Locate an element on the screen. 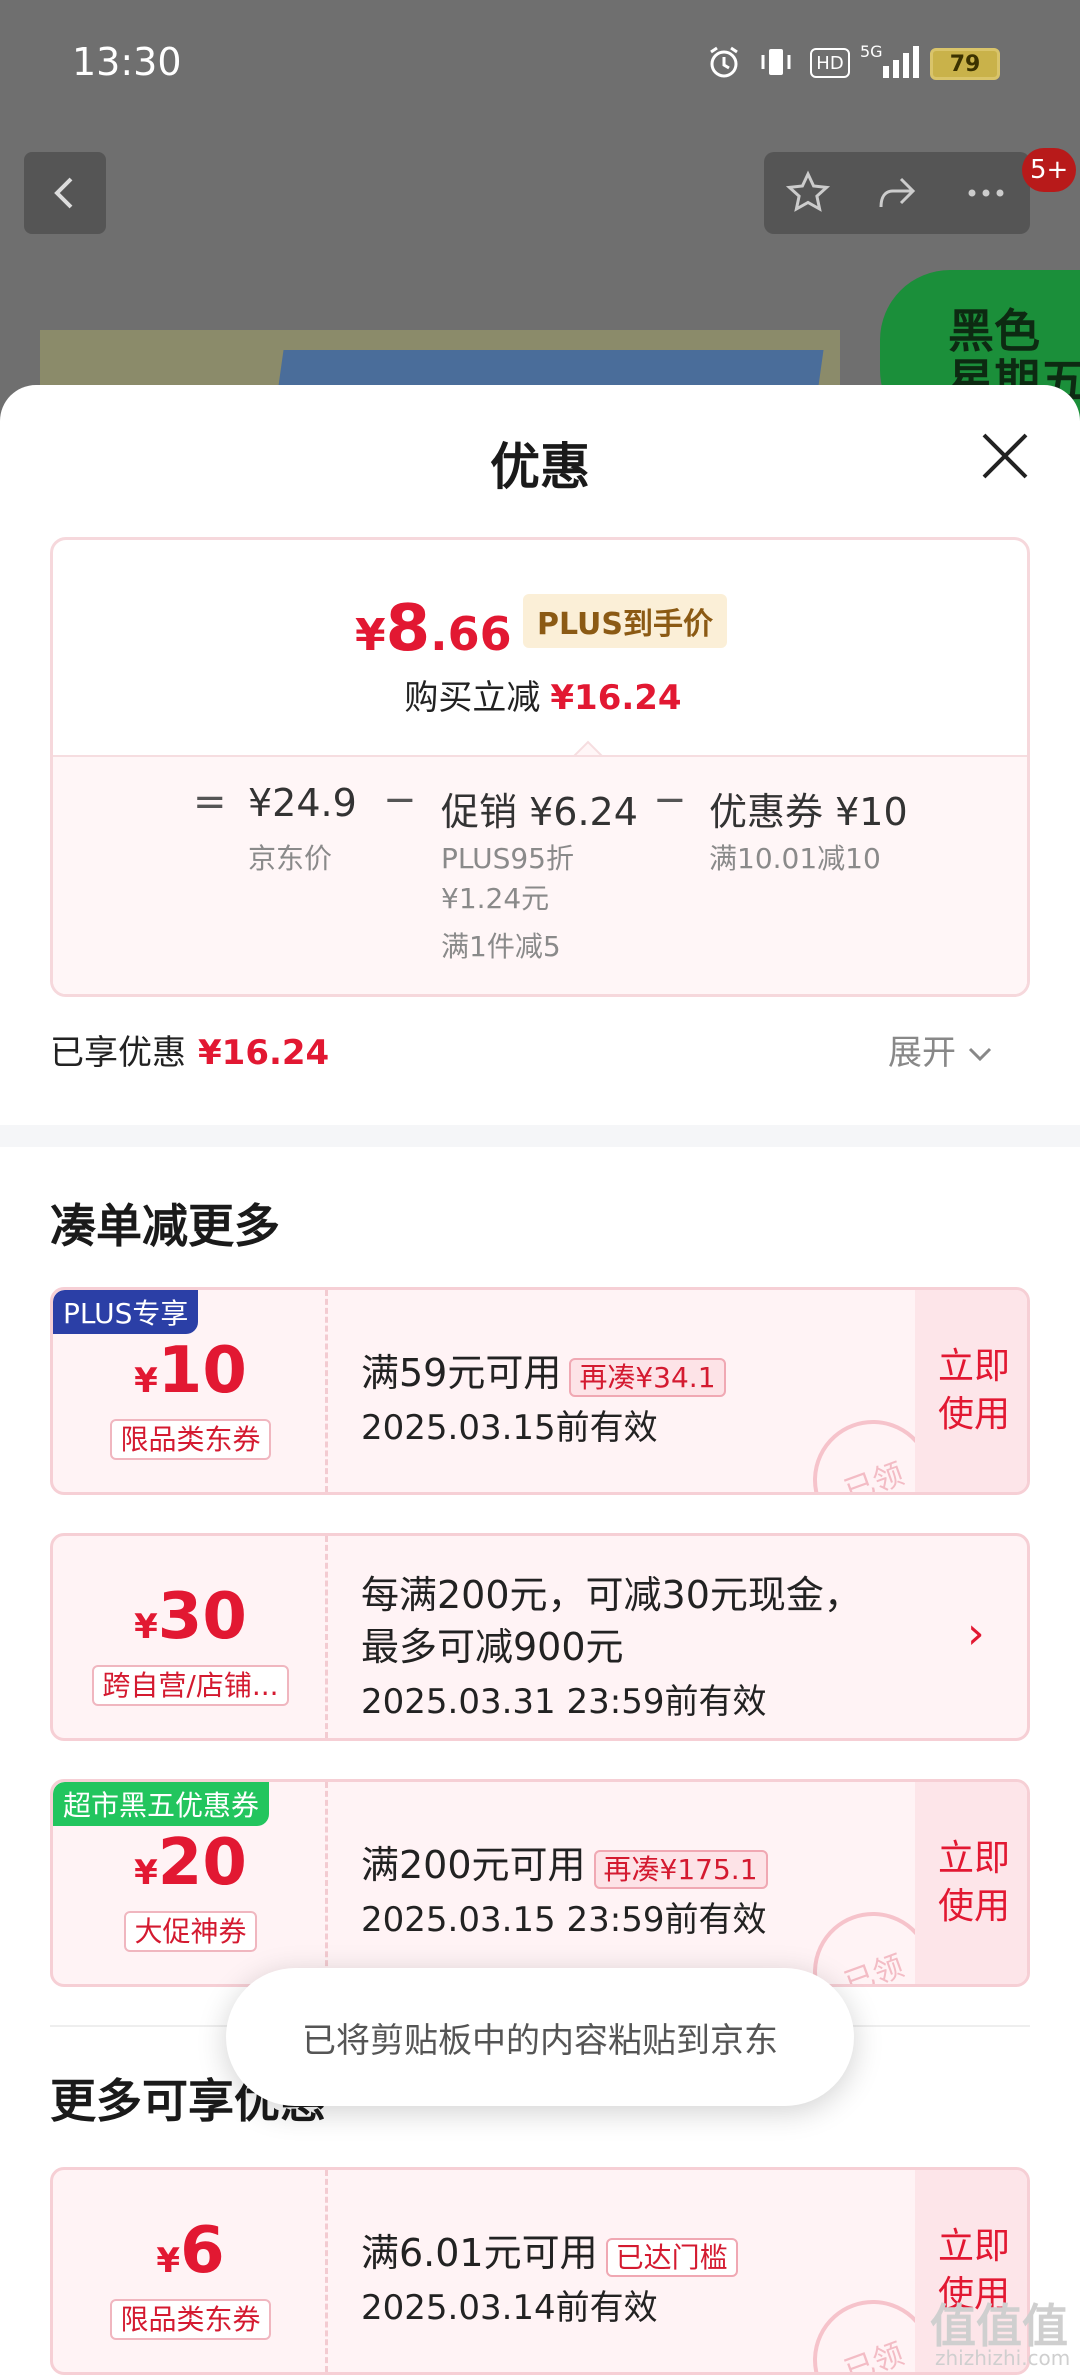 The image size is (1080, 2376). promo-amount: 促销 ¥6.24 is located at coordinates (539, 808).